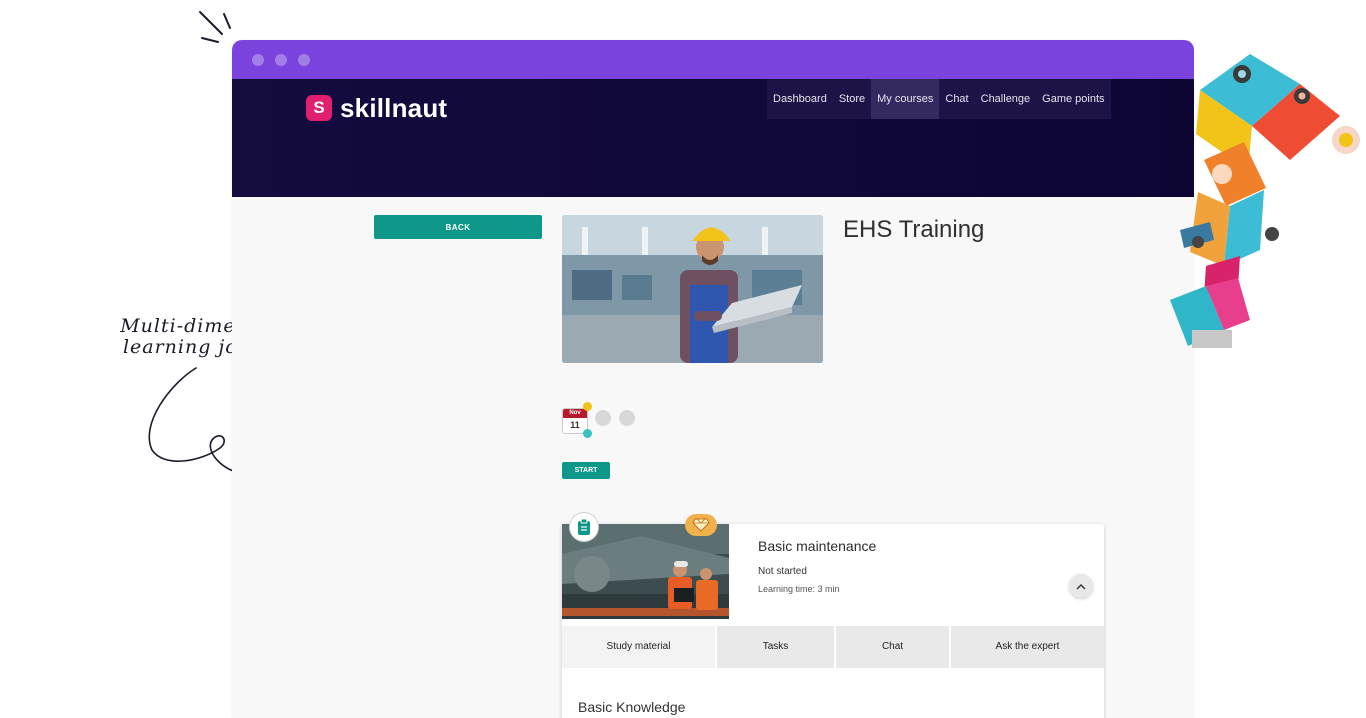  What do you see at coordinates (852, 99) in the screenshot?
I see `nav-item-store: Store` at bounding box center [852, 99].